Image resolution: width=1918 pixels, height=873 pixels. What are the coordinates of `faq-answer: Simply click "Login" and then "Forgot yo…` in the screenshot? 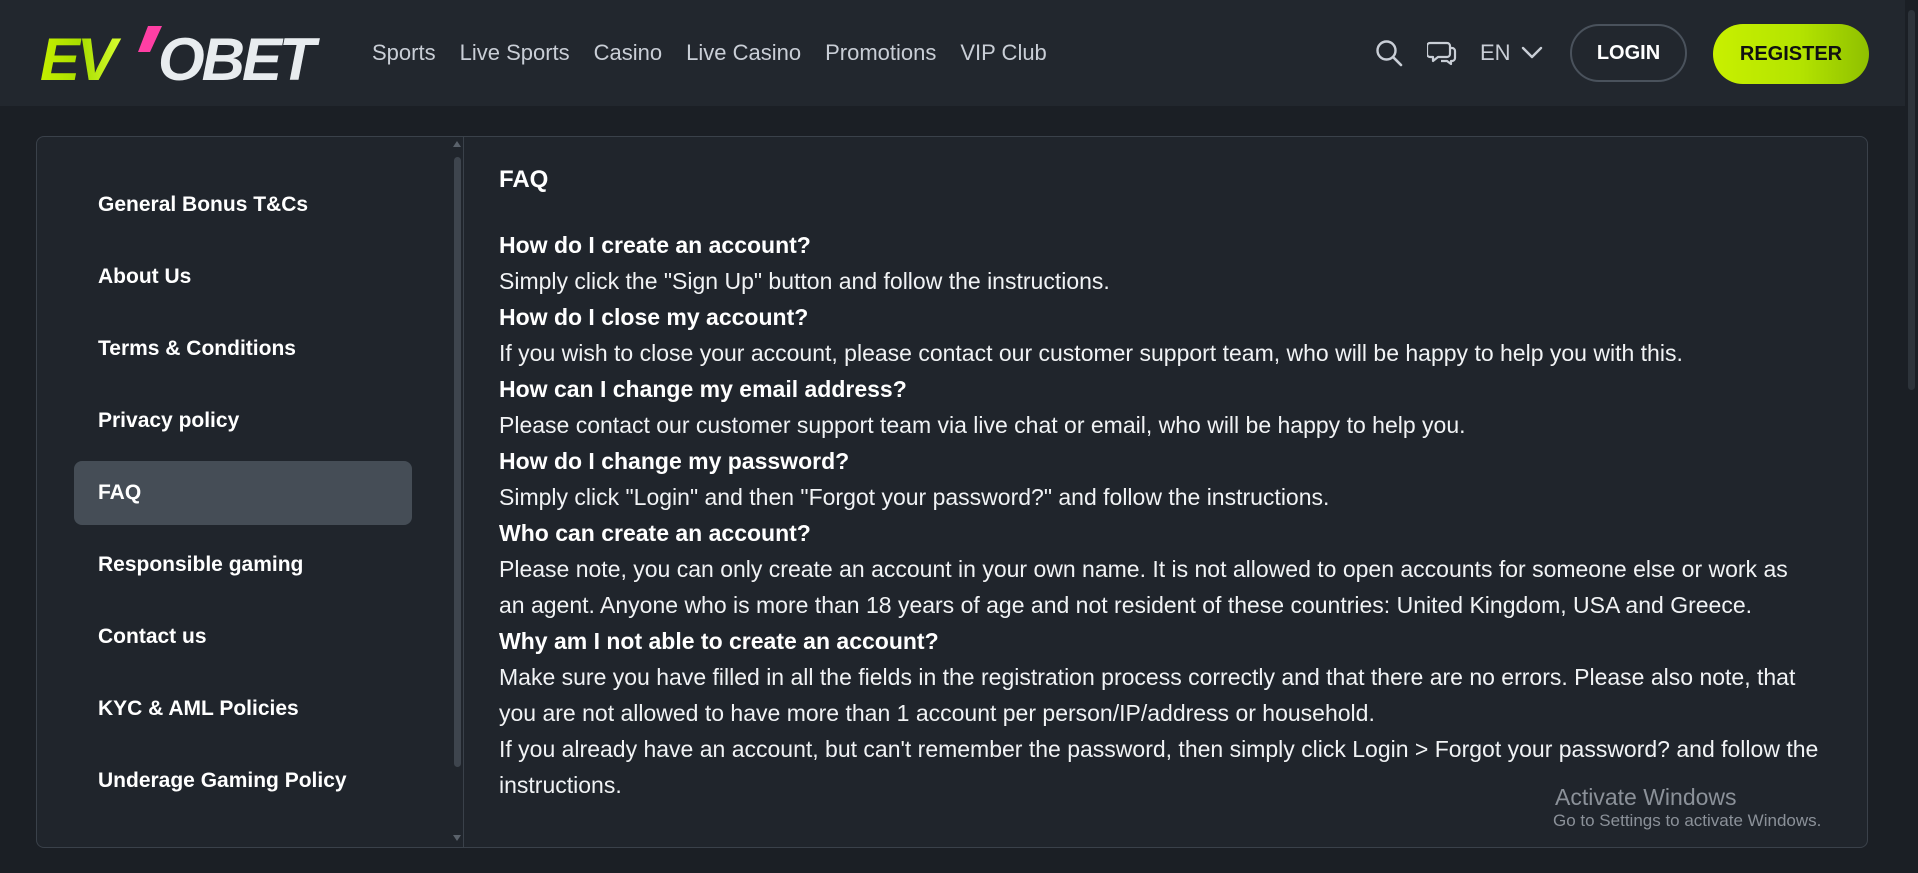 It's located at (914, 497).